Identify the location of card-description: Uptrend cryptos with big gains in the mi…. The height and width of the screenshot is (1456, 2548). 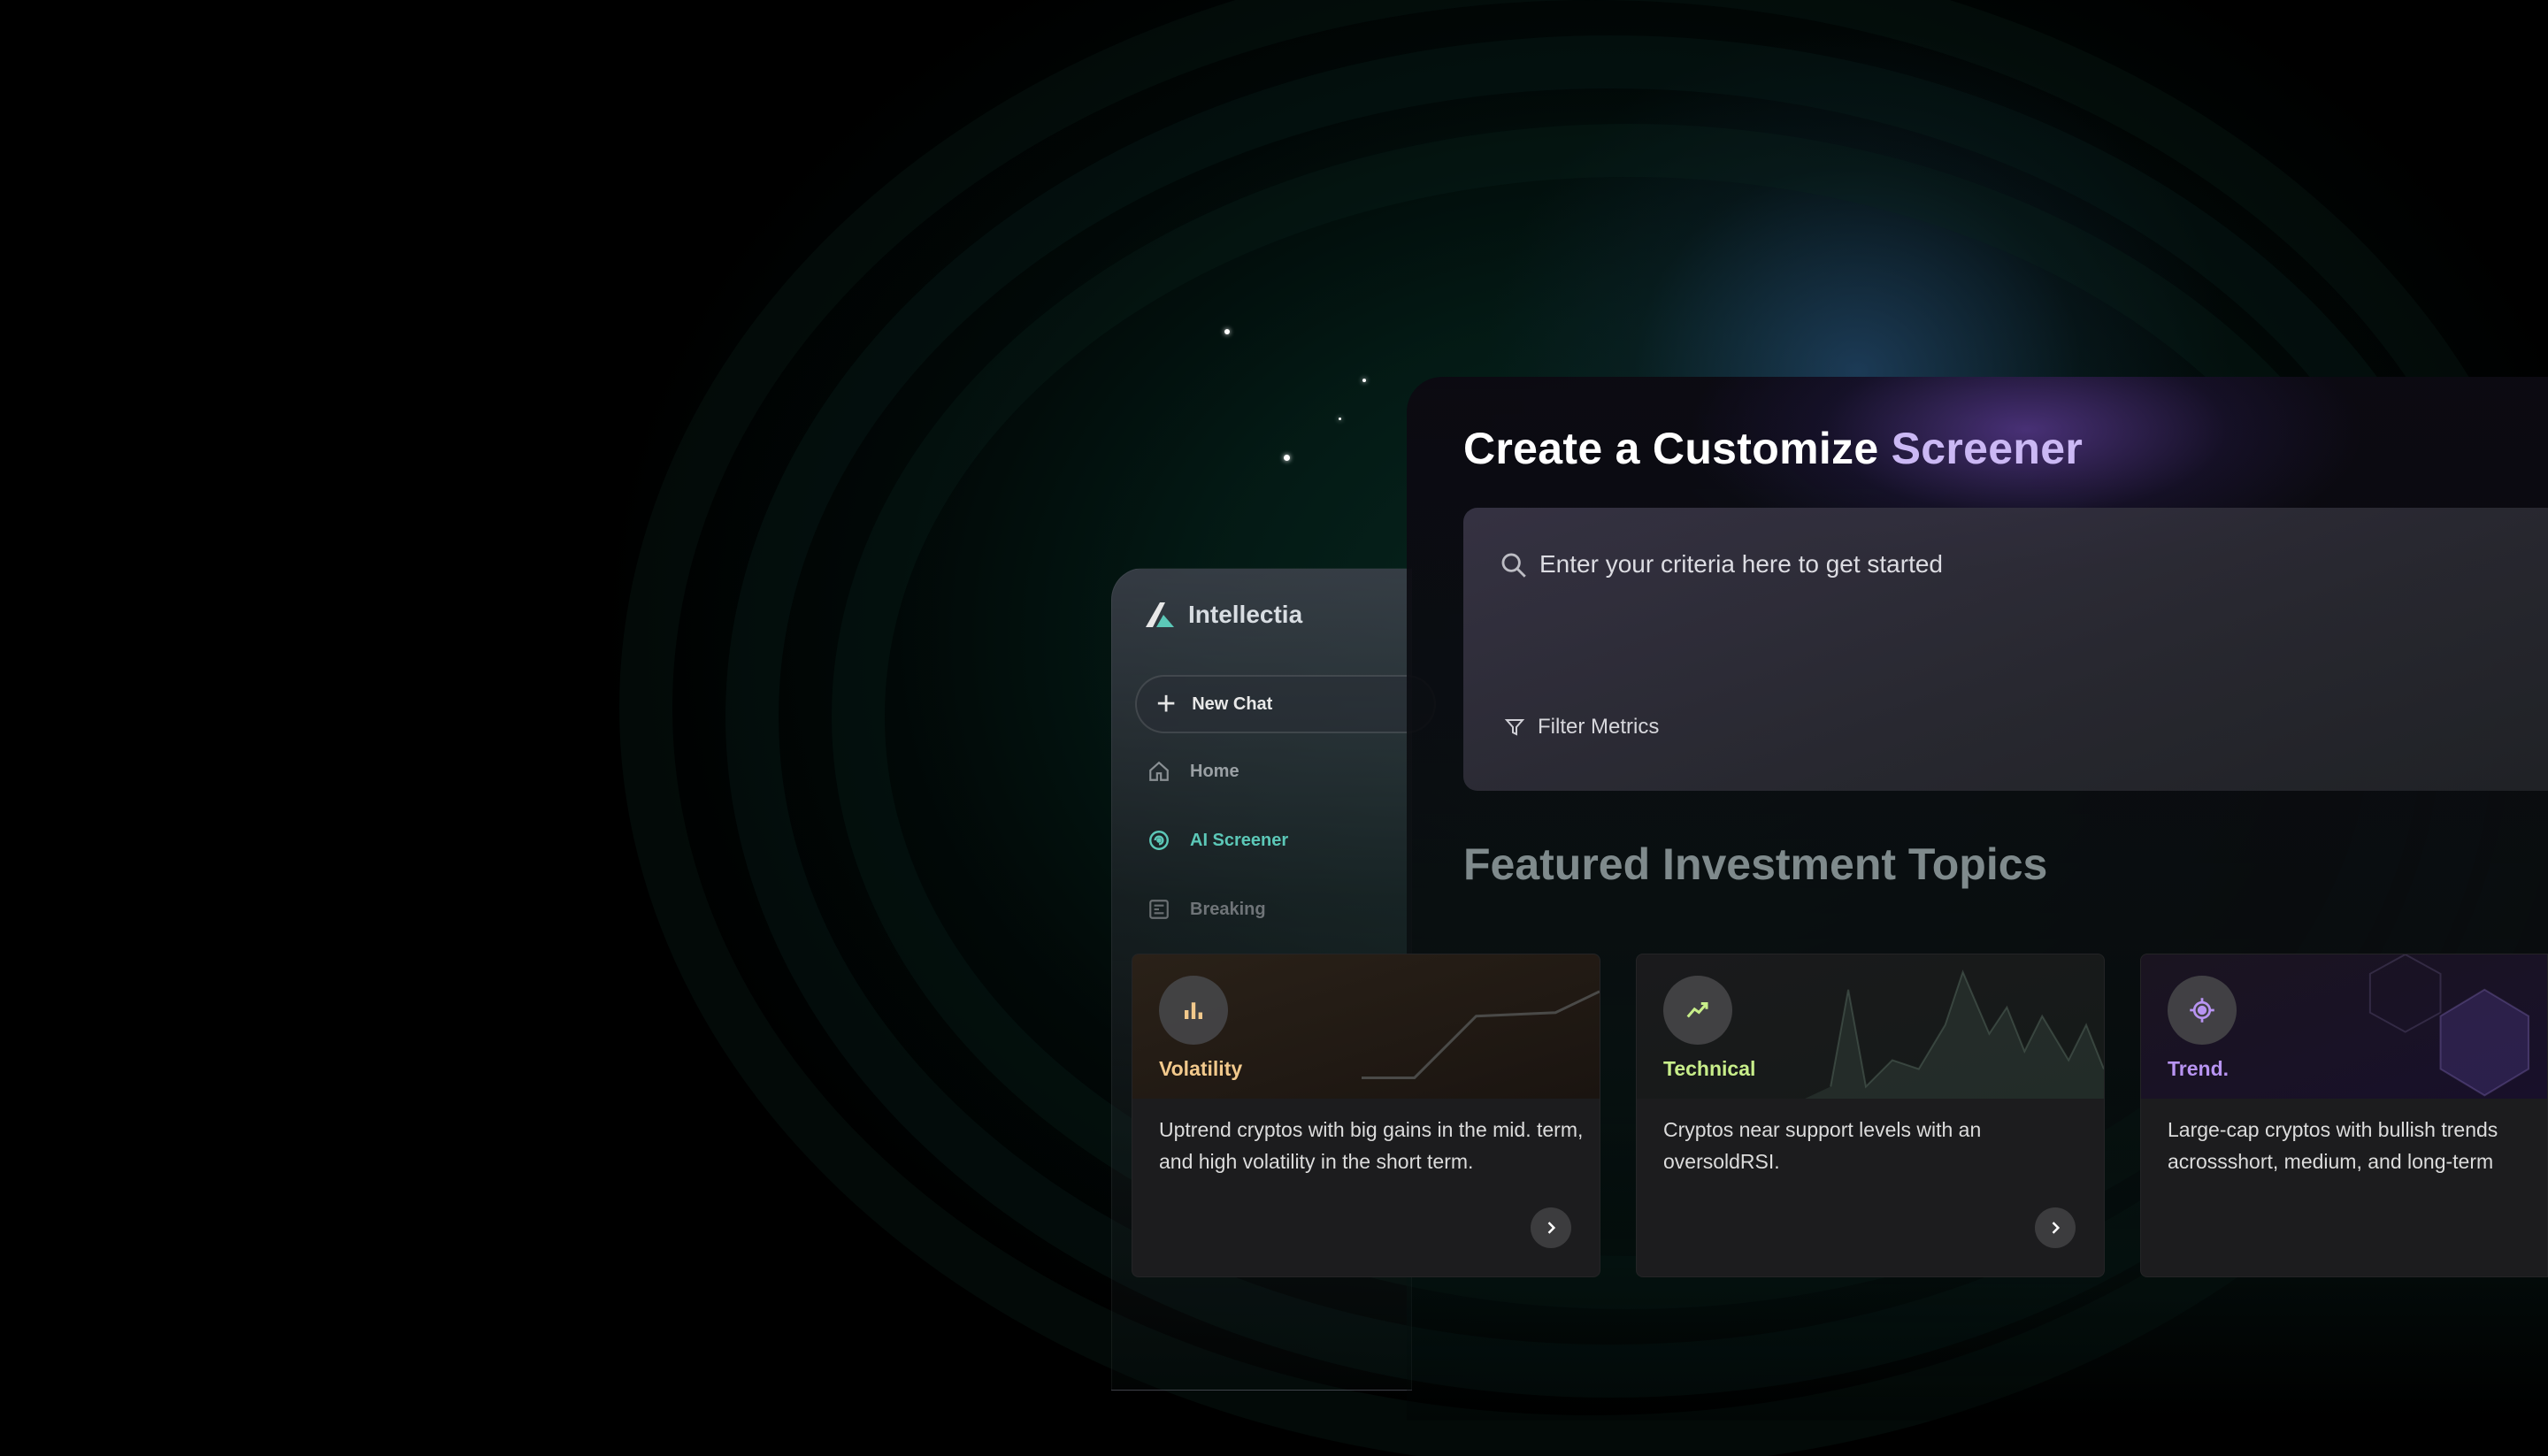
(1371, 1145).